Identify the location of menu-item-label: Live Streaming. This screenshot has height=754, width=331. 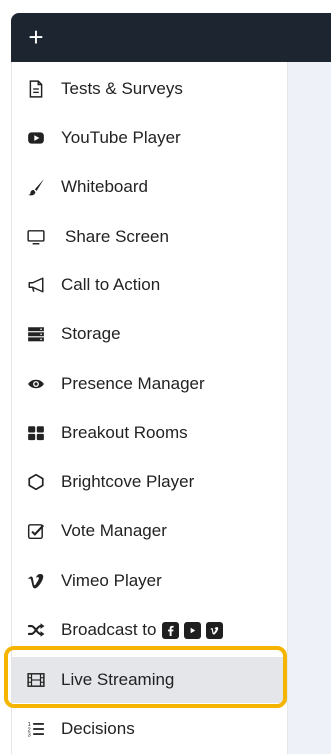
(118, 679).